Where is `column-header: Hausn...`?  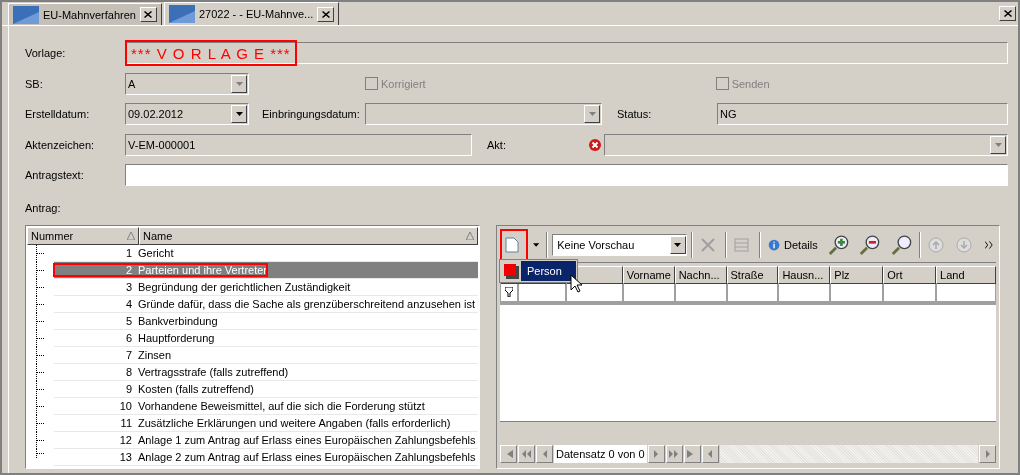 column-header: Hausn... is located at coordinates (804, 274).